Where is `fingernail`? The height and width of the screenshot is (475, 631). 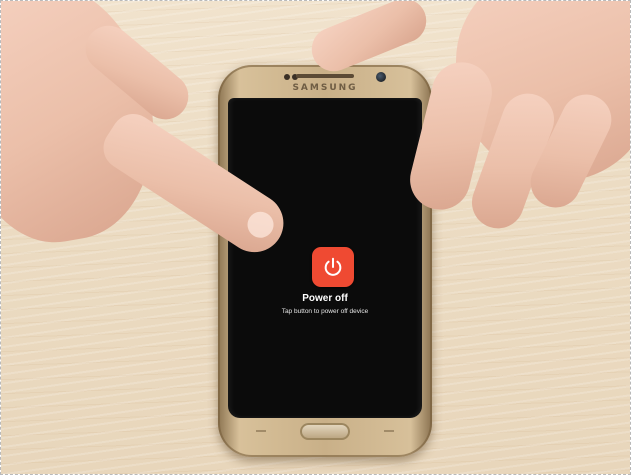 fingernail is located at coordinates (260, 224).